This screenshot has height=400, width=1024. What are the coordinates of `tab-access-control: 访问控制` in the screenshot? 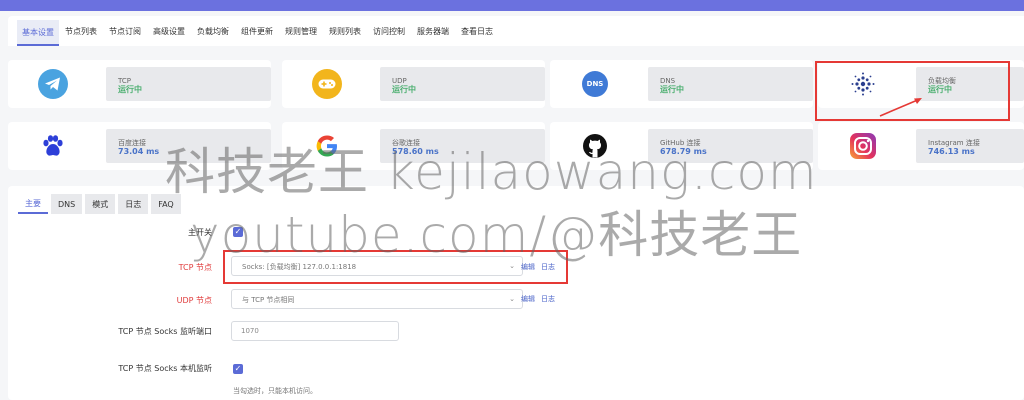 It's located at (389, 31).